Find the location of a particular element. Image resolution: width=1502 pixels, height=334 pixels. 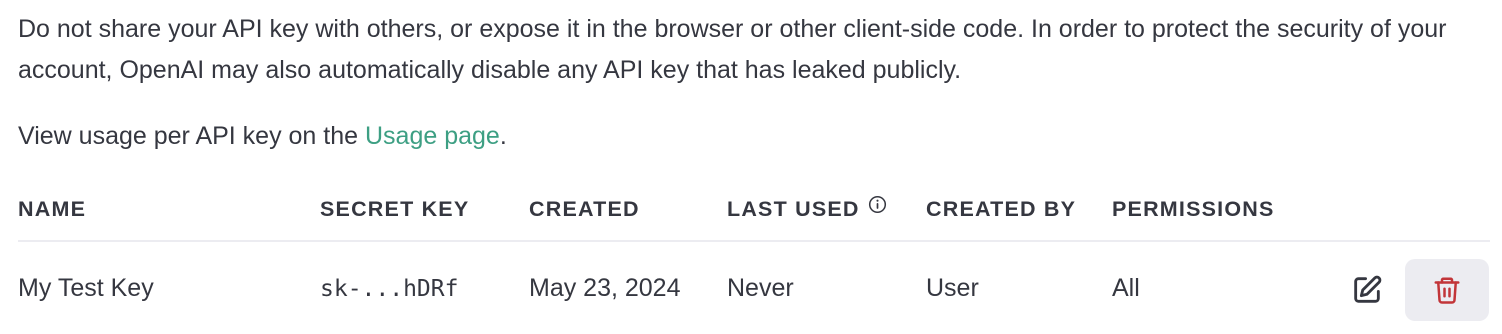

last-used-value: Never is located at coordinates (760, 288).